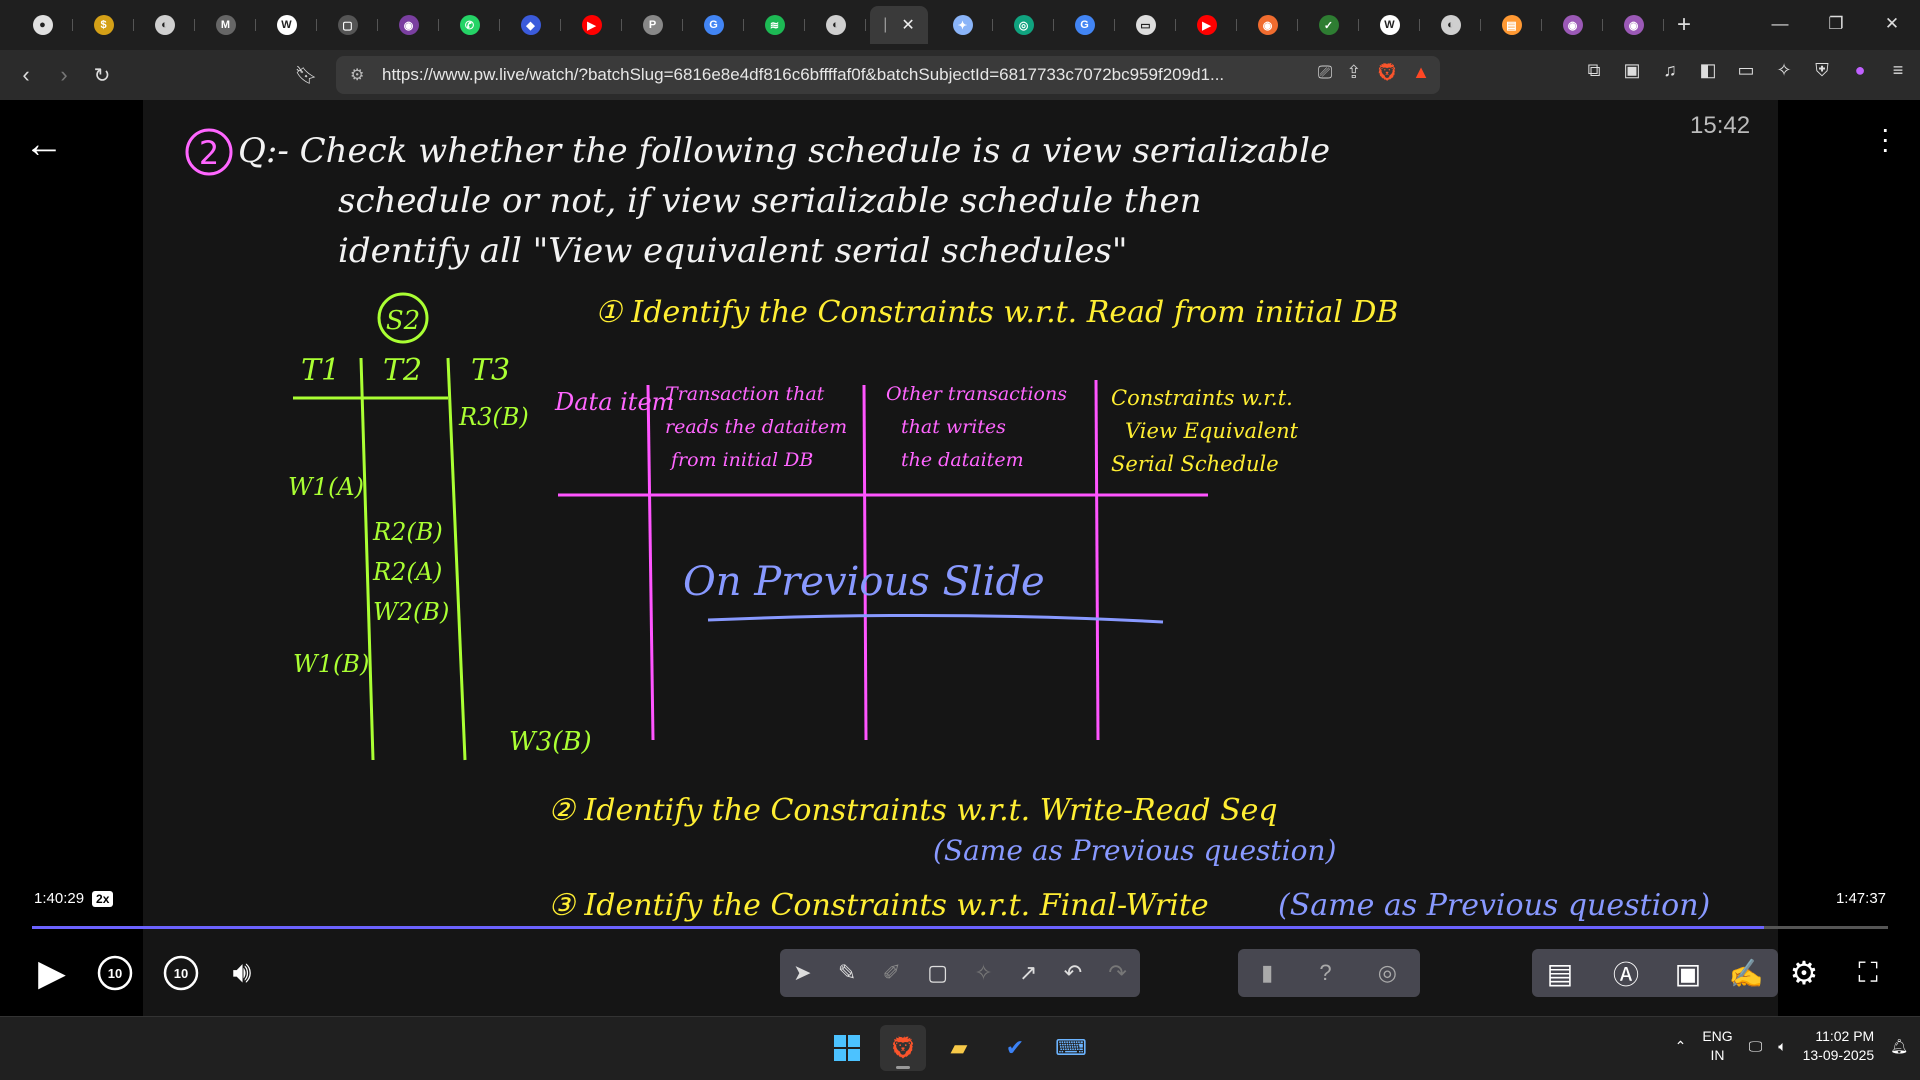 This screenshot has width=1920, height=1080. Describe the element at coordinates (1688, 973) in the screenshot. I see `picture-in-picture-icon: ▣` at that location.